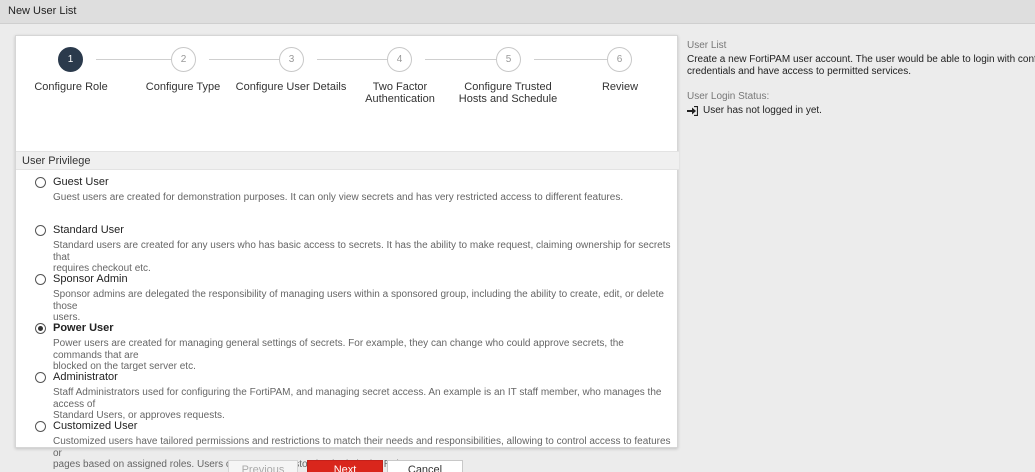  I want to click on sidebar-section-label: User List, so click(707, 45).